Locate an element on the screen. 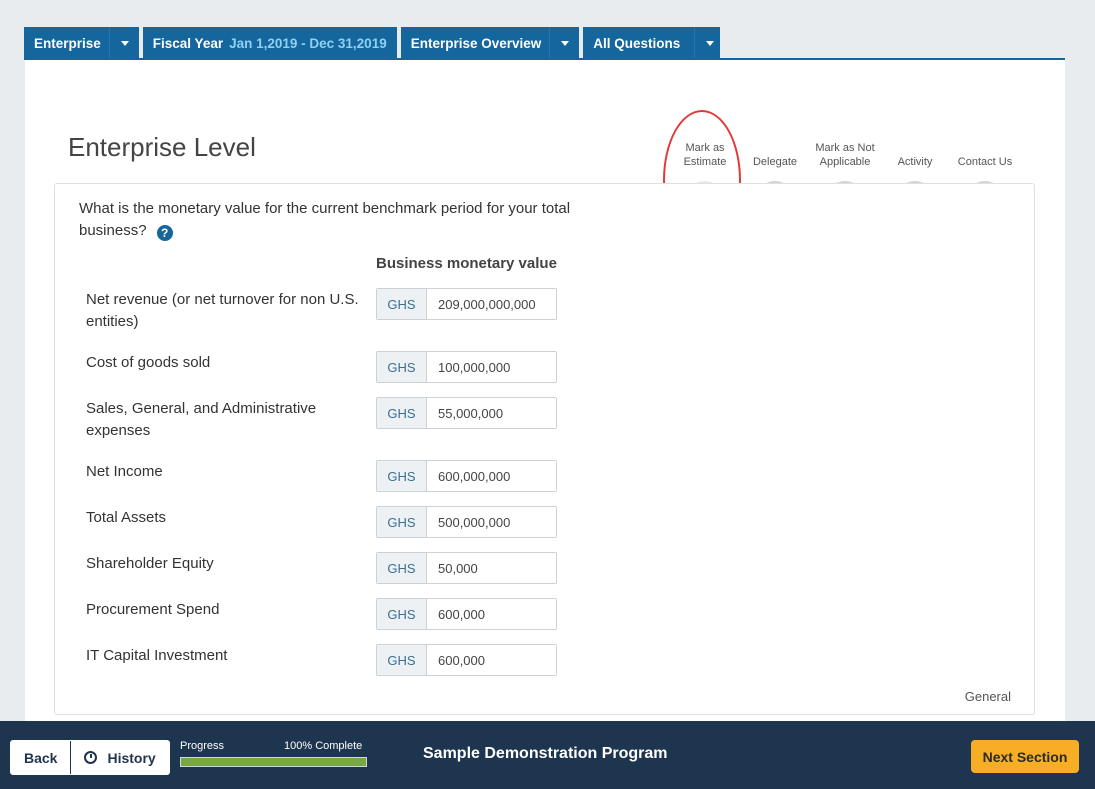  net-revenue-field: GHS is located at coordinates (466, 304).